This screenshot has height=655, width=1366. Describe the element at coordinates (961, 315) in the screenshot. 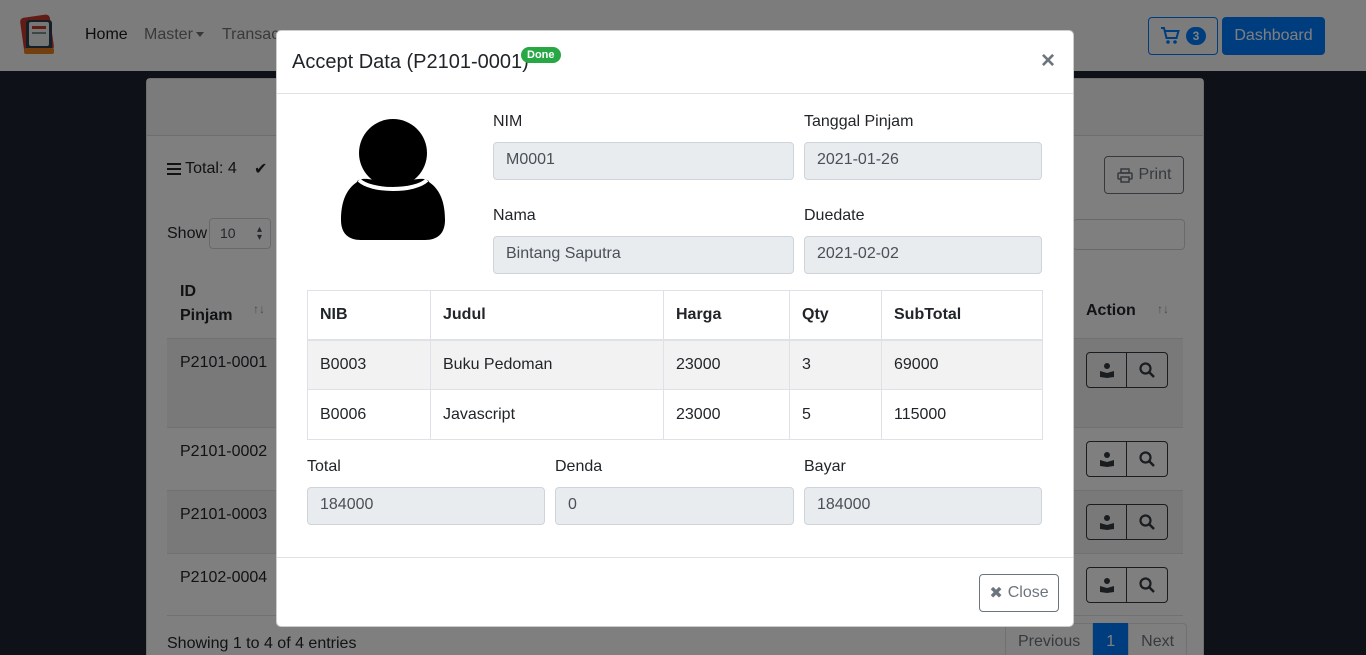

I see `col-header-subtotal: SubTotal` at that location.